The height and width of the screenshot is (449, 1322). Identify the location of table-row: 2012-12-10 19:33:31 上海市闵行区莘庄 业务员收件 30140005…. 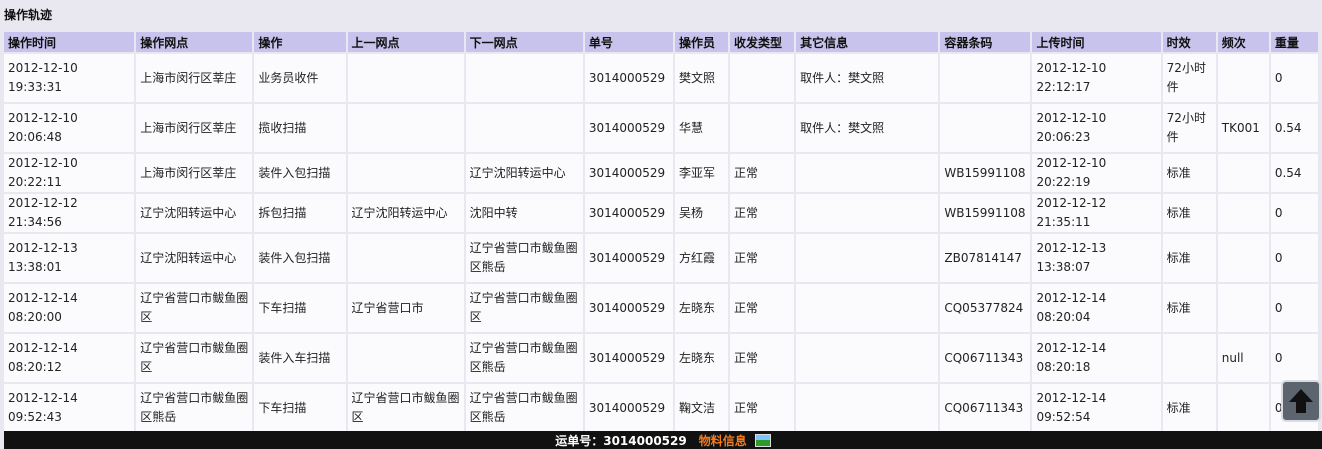
(661, 78).